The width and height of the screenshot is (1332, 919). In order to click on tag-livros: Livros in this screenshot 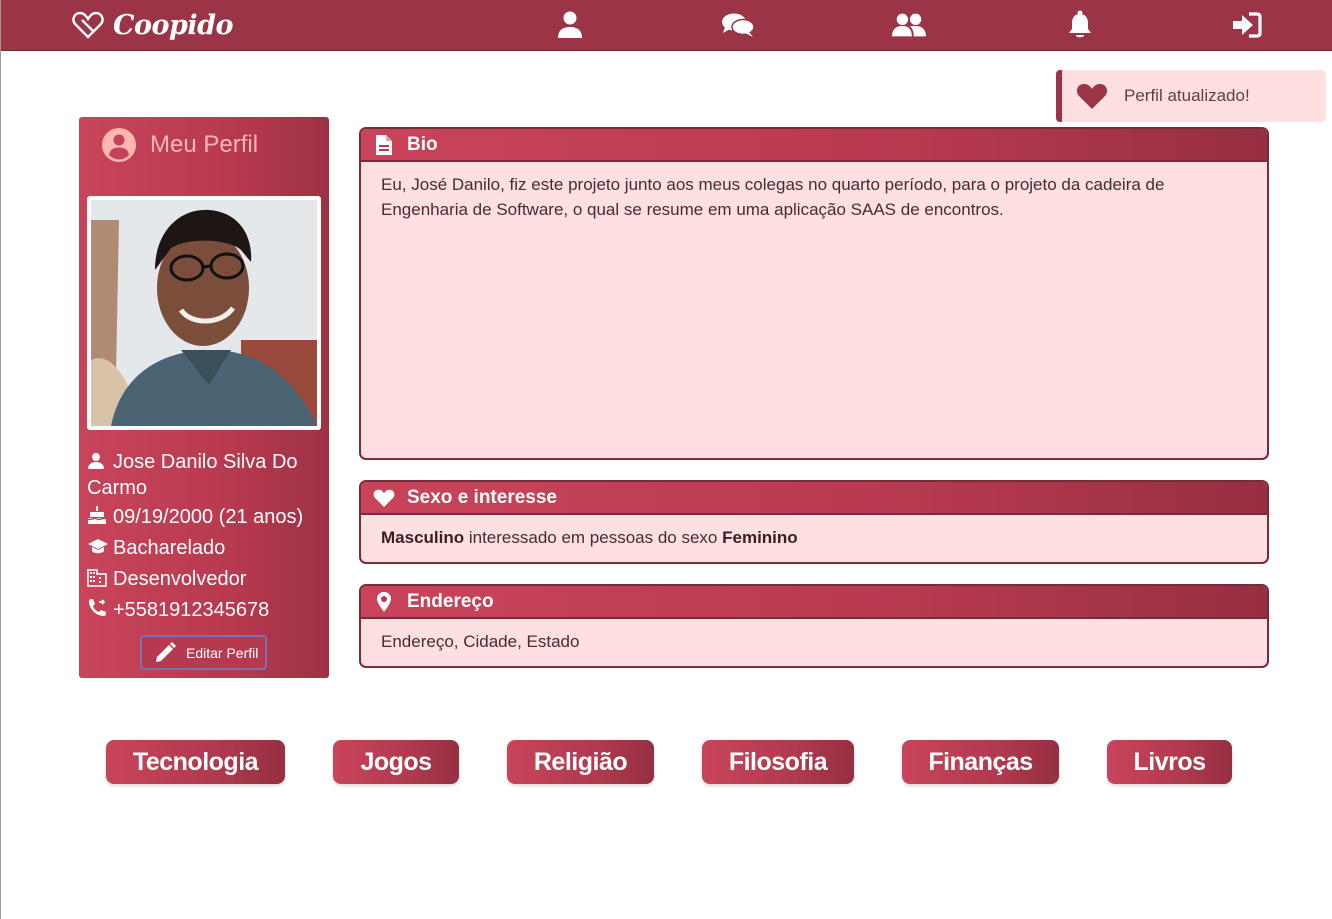, I will do `click(1169, 762)`.